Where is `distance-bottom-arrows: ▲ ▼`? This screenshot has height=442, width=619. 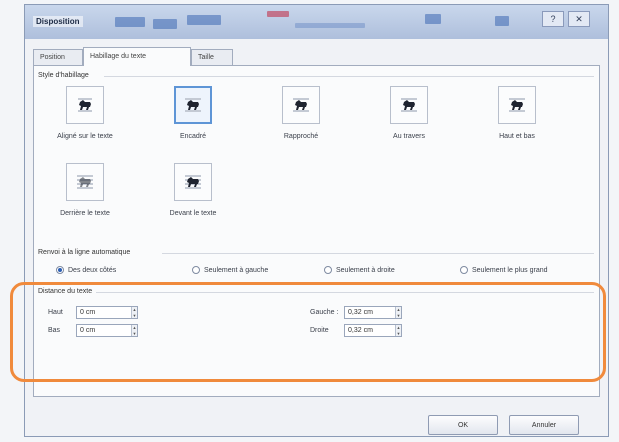 distance-bottom-arrows: ▲ ▼ is located at coordinates (134, 330).